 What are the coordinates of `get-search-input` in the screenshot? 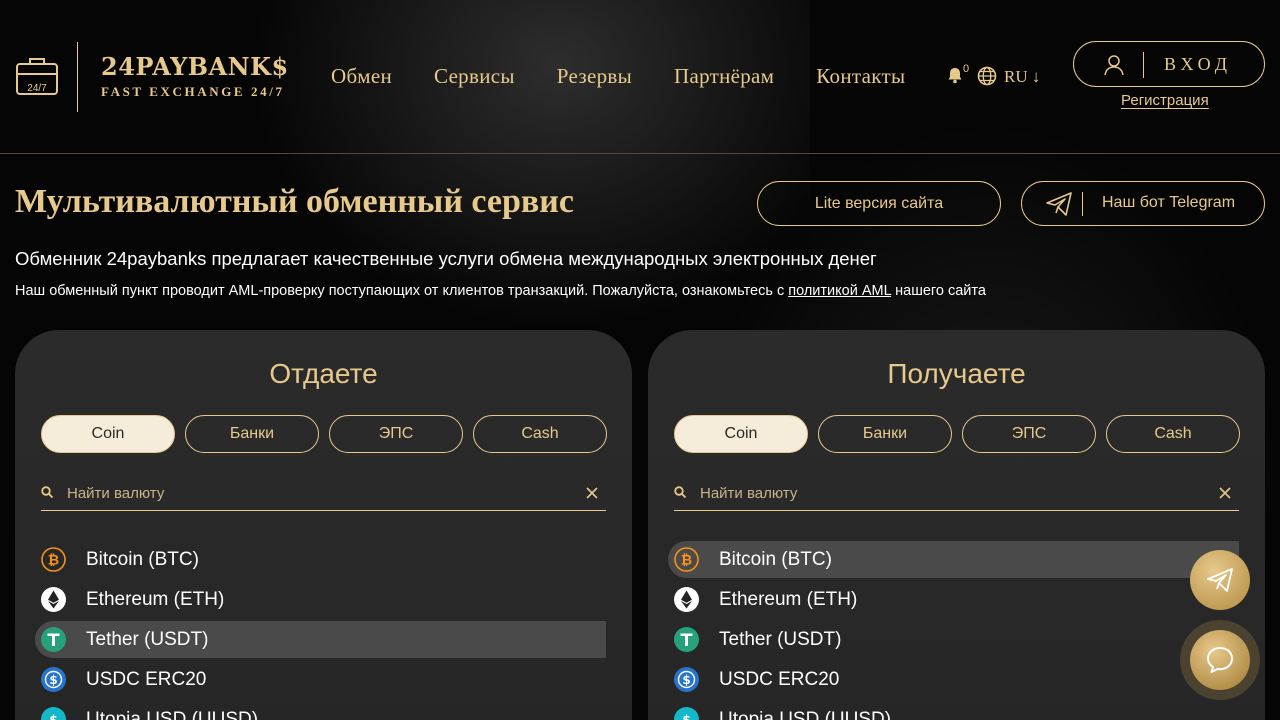 It's located at (950, 493).